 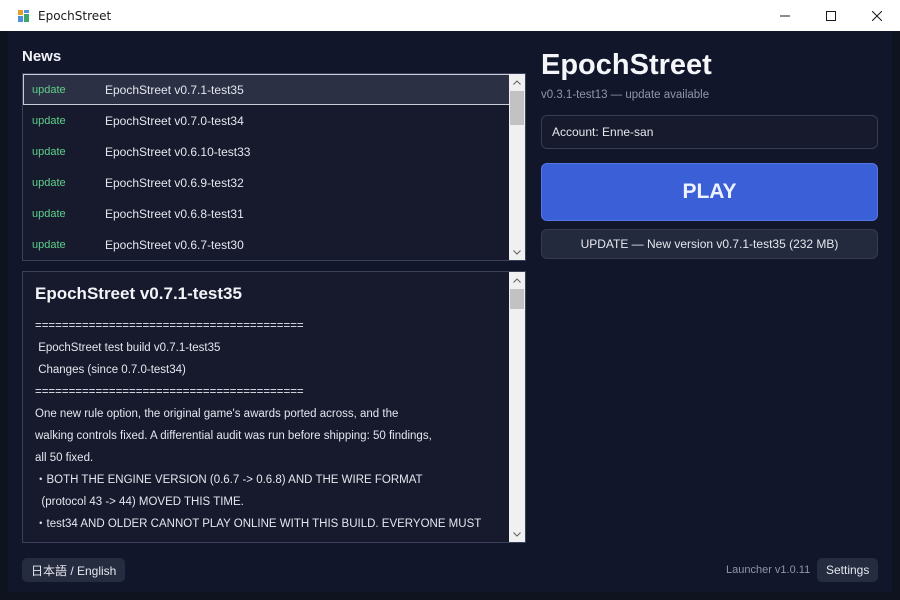 I want to click on news-item: update EpochStreet v0.6.7-test30, so click(x=274, y=244).